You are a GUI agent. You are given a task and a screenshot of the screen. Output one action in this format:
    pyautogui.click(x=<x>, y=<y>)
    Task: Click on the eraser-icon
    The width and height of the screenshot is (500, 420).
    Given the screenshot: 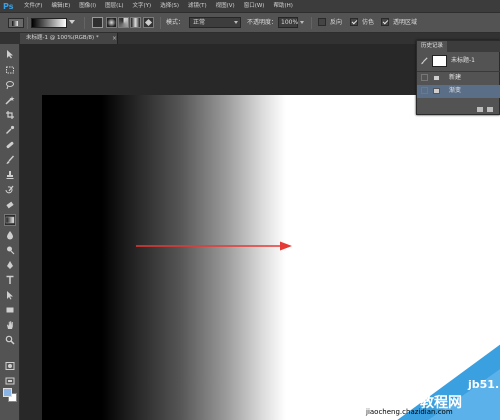 What is the action you would take?
    pyautogui.click(x=10, y=205)
    